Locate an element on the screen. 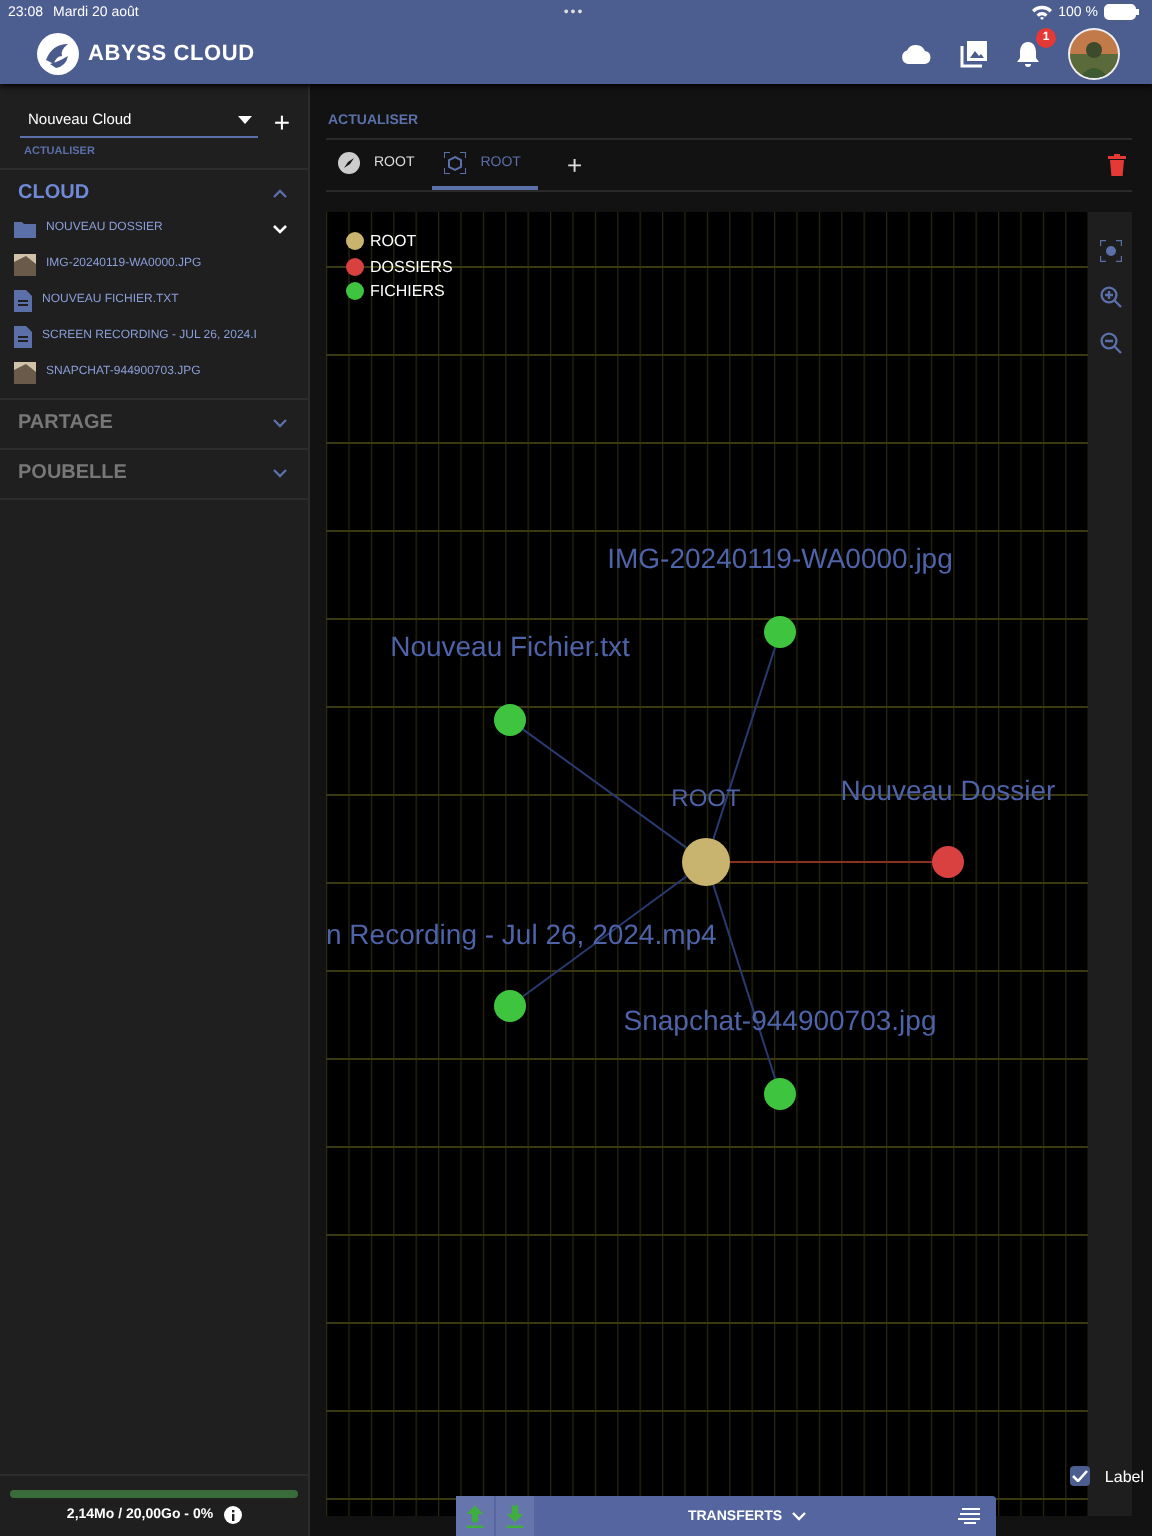 The width and height of the screenshot is (1152, 1536). logo-icon is located at coordinates (58, 54).